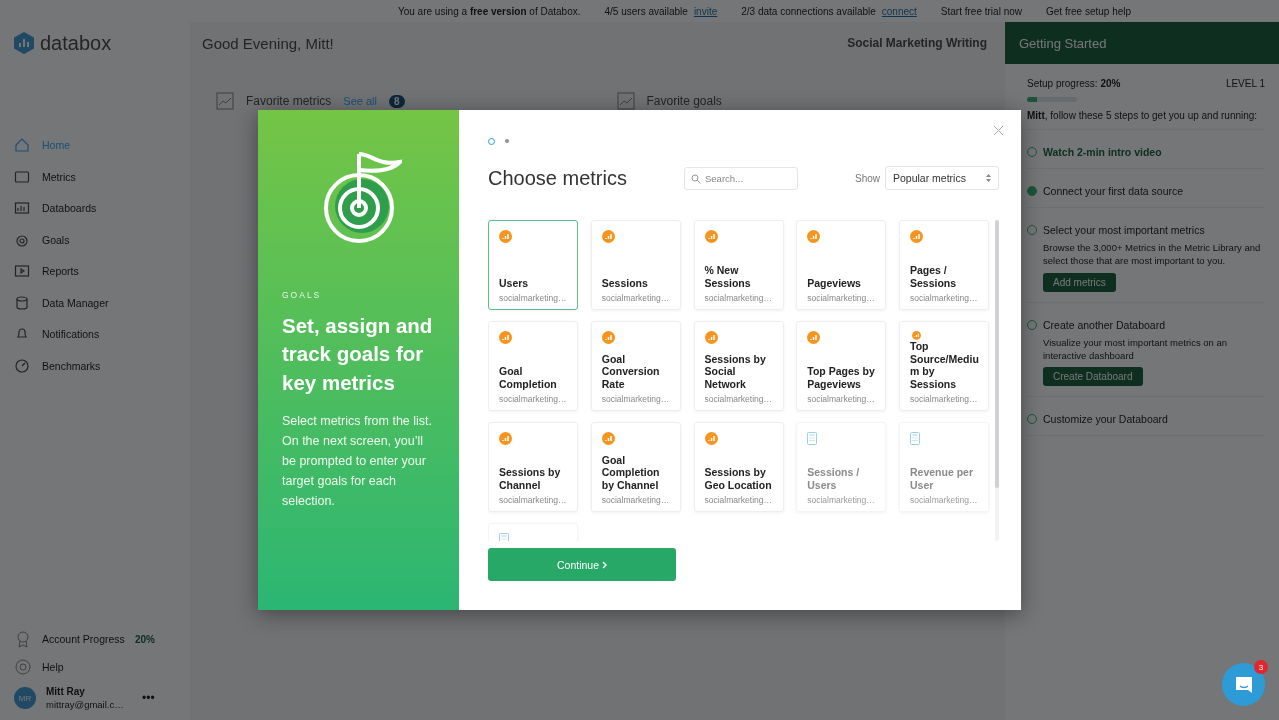  Describe the element at coordinates (397, 101) in the screenshot. I see `count-badge: 8` at that location.